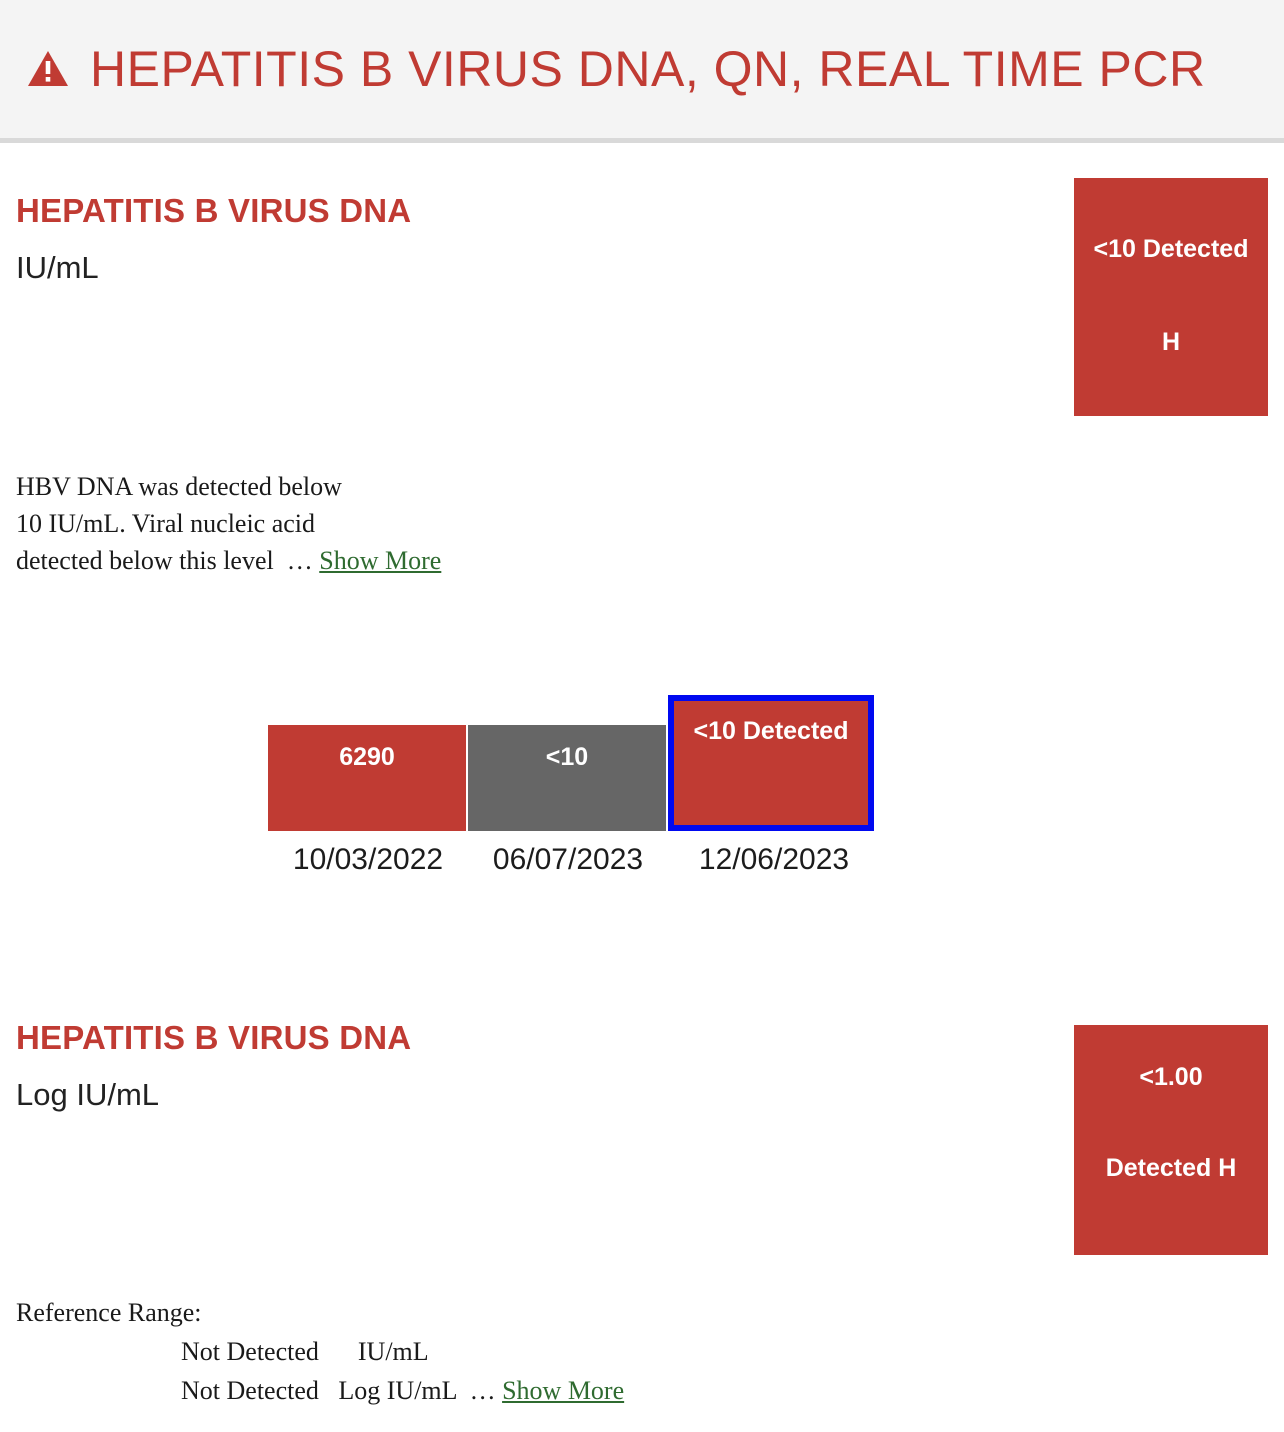 The width and height of the screenshot is (1284, 1432). I want to click on history-tile: <10, so click(567, 778).